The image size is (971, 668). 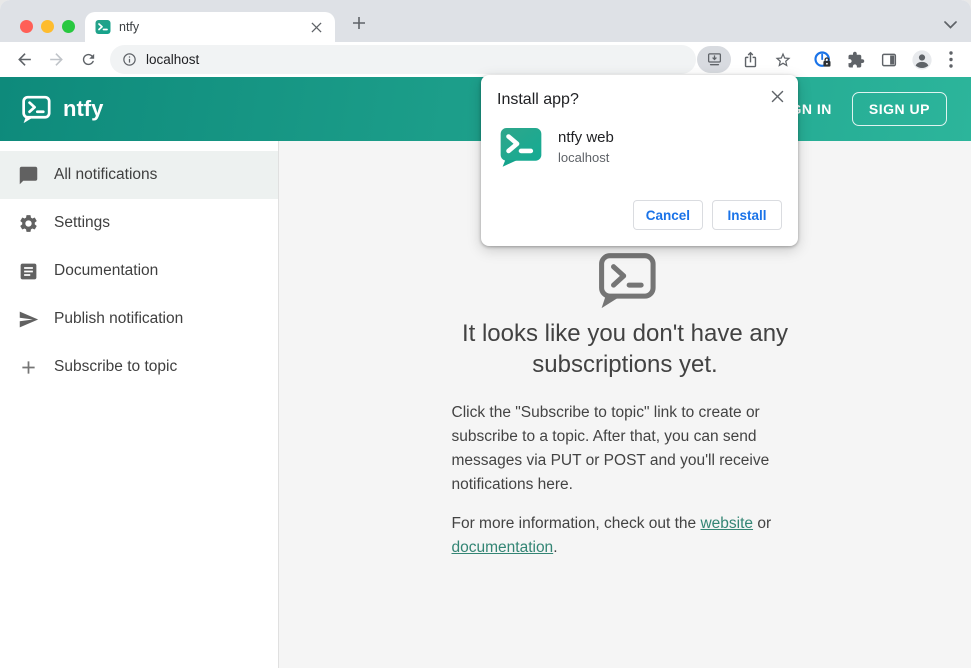 I want to click on site-info-icon, so click(x=129, y=59).